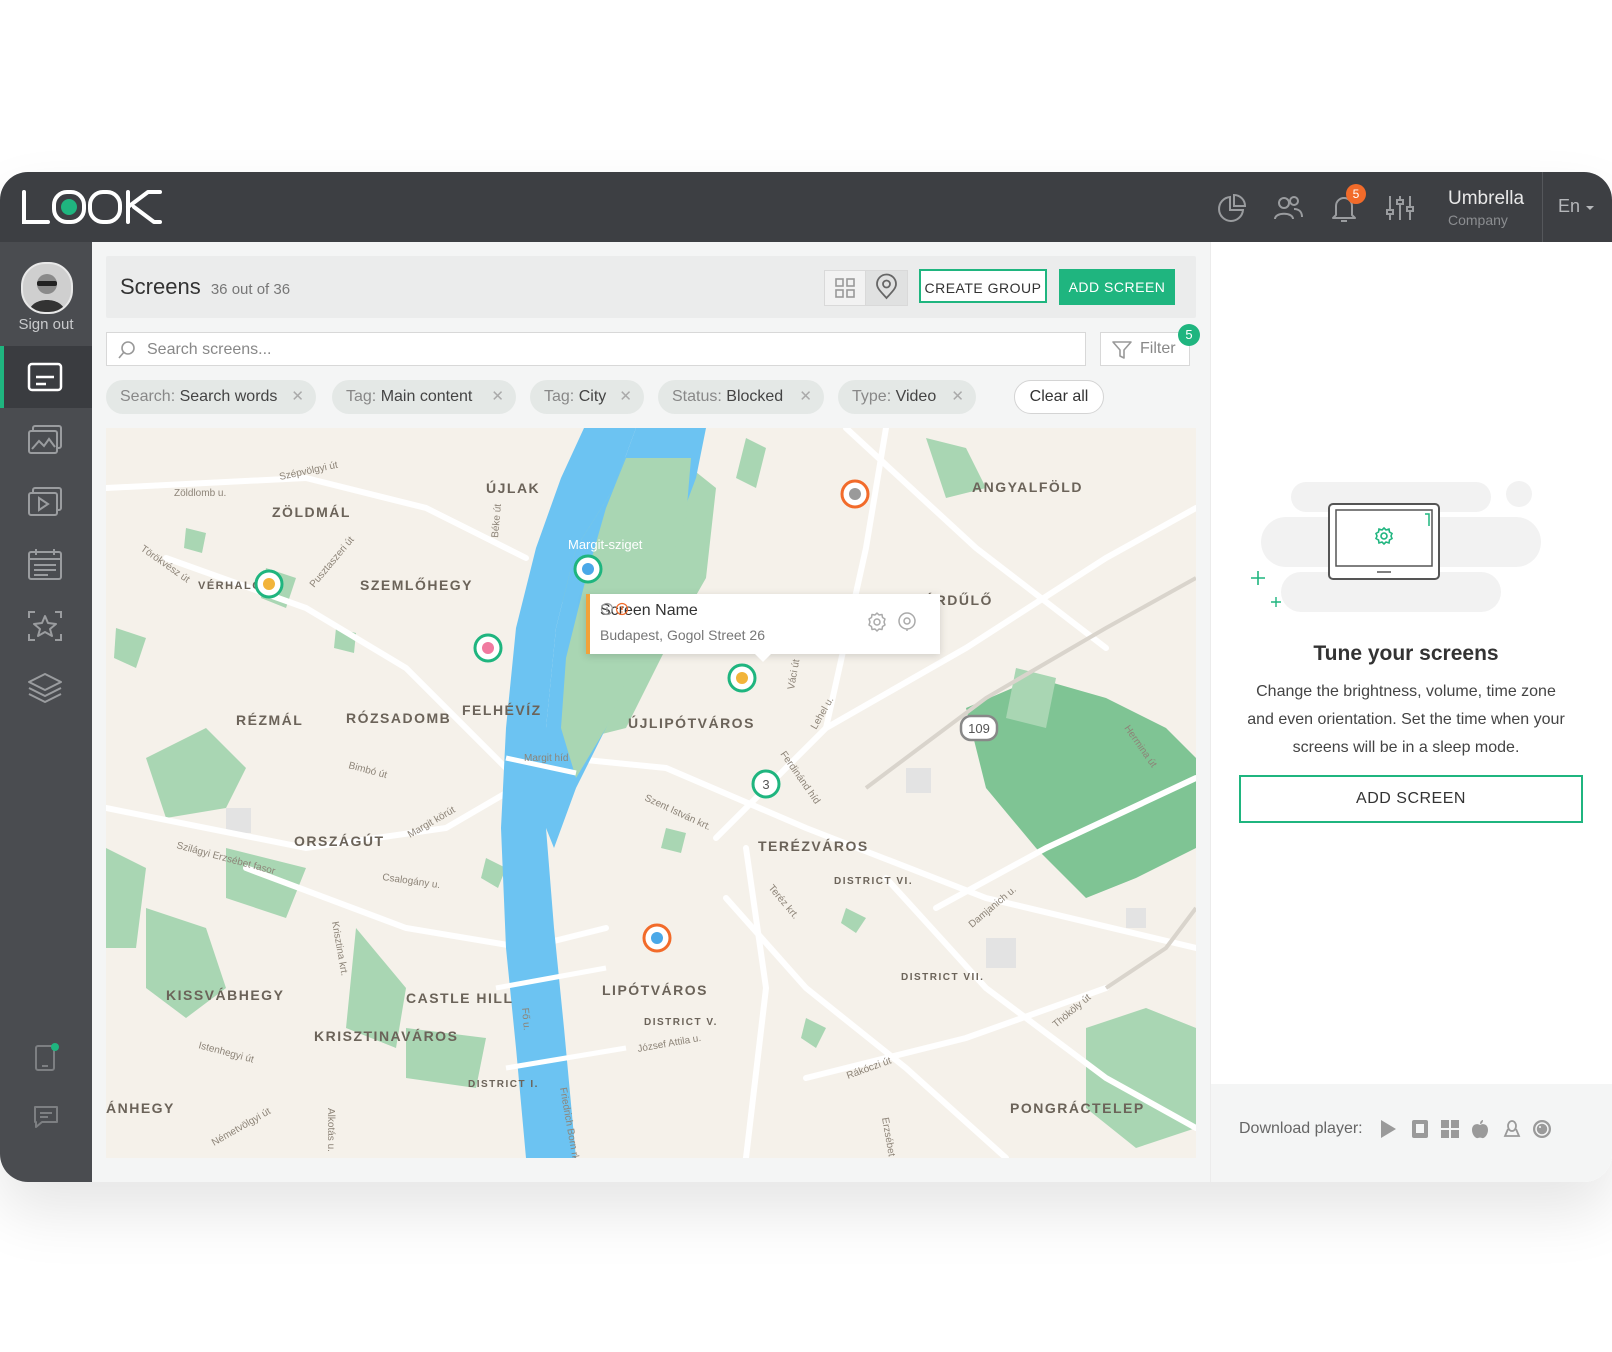 This screenshot has height=1352, width=1612. Describe the element at coordinates (691, 722) in the screenshot. I see `map-label: ÚJLIPÓTVÁROS` at that location.